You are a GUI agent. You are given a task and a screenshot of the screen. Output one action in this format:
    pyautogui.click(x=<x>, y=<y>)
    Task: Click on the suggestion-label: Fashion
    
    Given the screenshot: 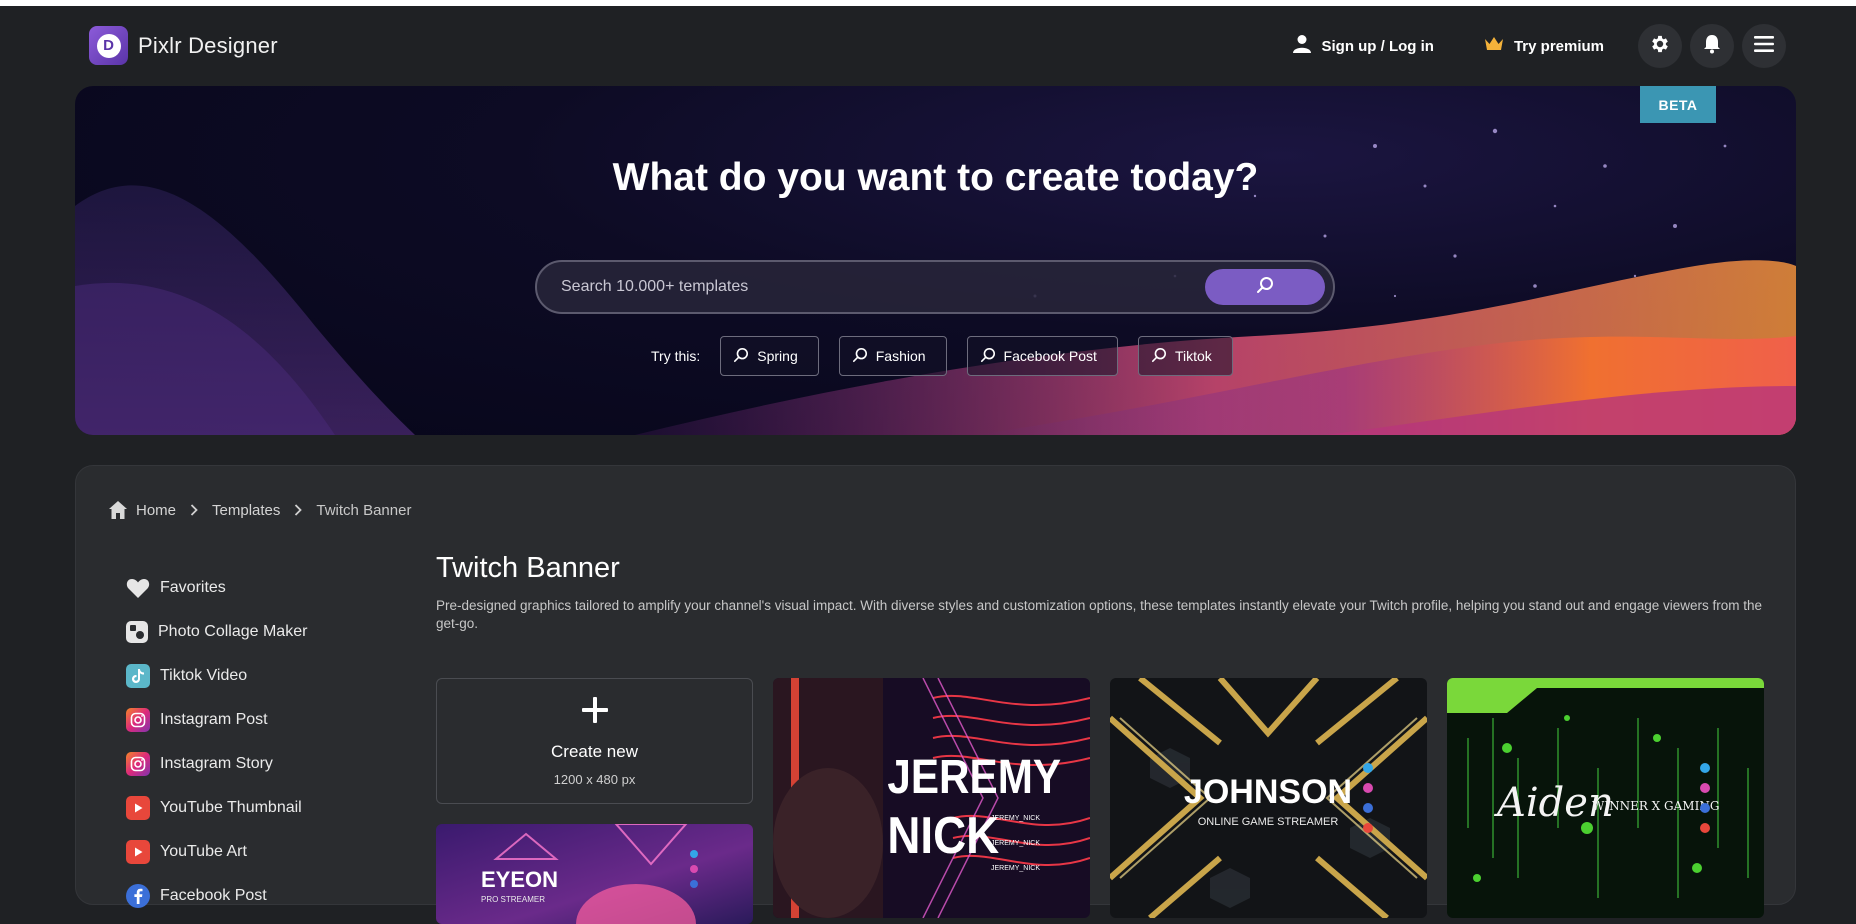 What is the action you would take?
    pyautogui.click(x=900, y=356)
    